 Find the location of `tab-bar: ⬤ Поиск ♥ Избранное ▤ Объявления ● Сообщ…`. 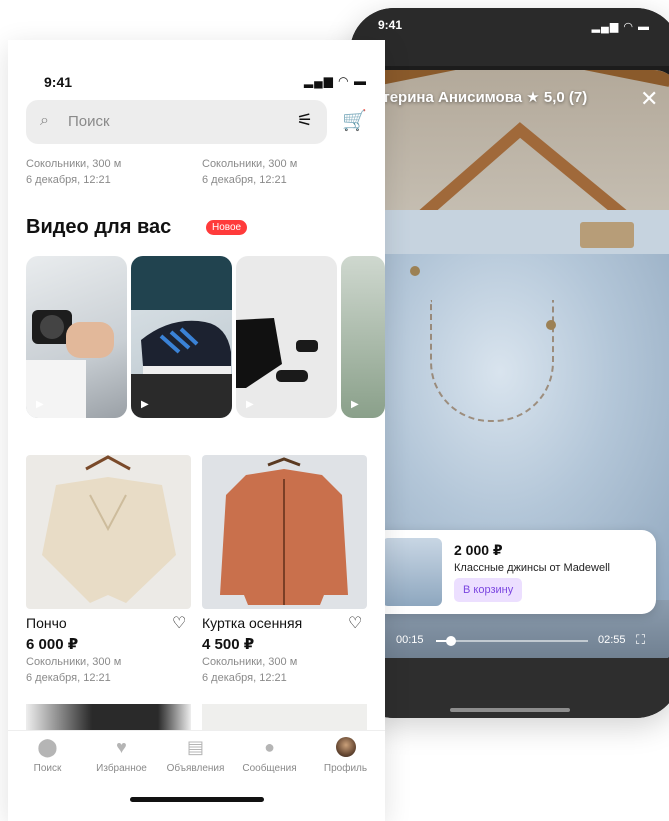

tab-bar: ⬤ Поиск ♥ Избранное ▤ Объявления ● Сообщ… is located at coordinates (196, 775).